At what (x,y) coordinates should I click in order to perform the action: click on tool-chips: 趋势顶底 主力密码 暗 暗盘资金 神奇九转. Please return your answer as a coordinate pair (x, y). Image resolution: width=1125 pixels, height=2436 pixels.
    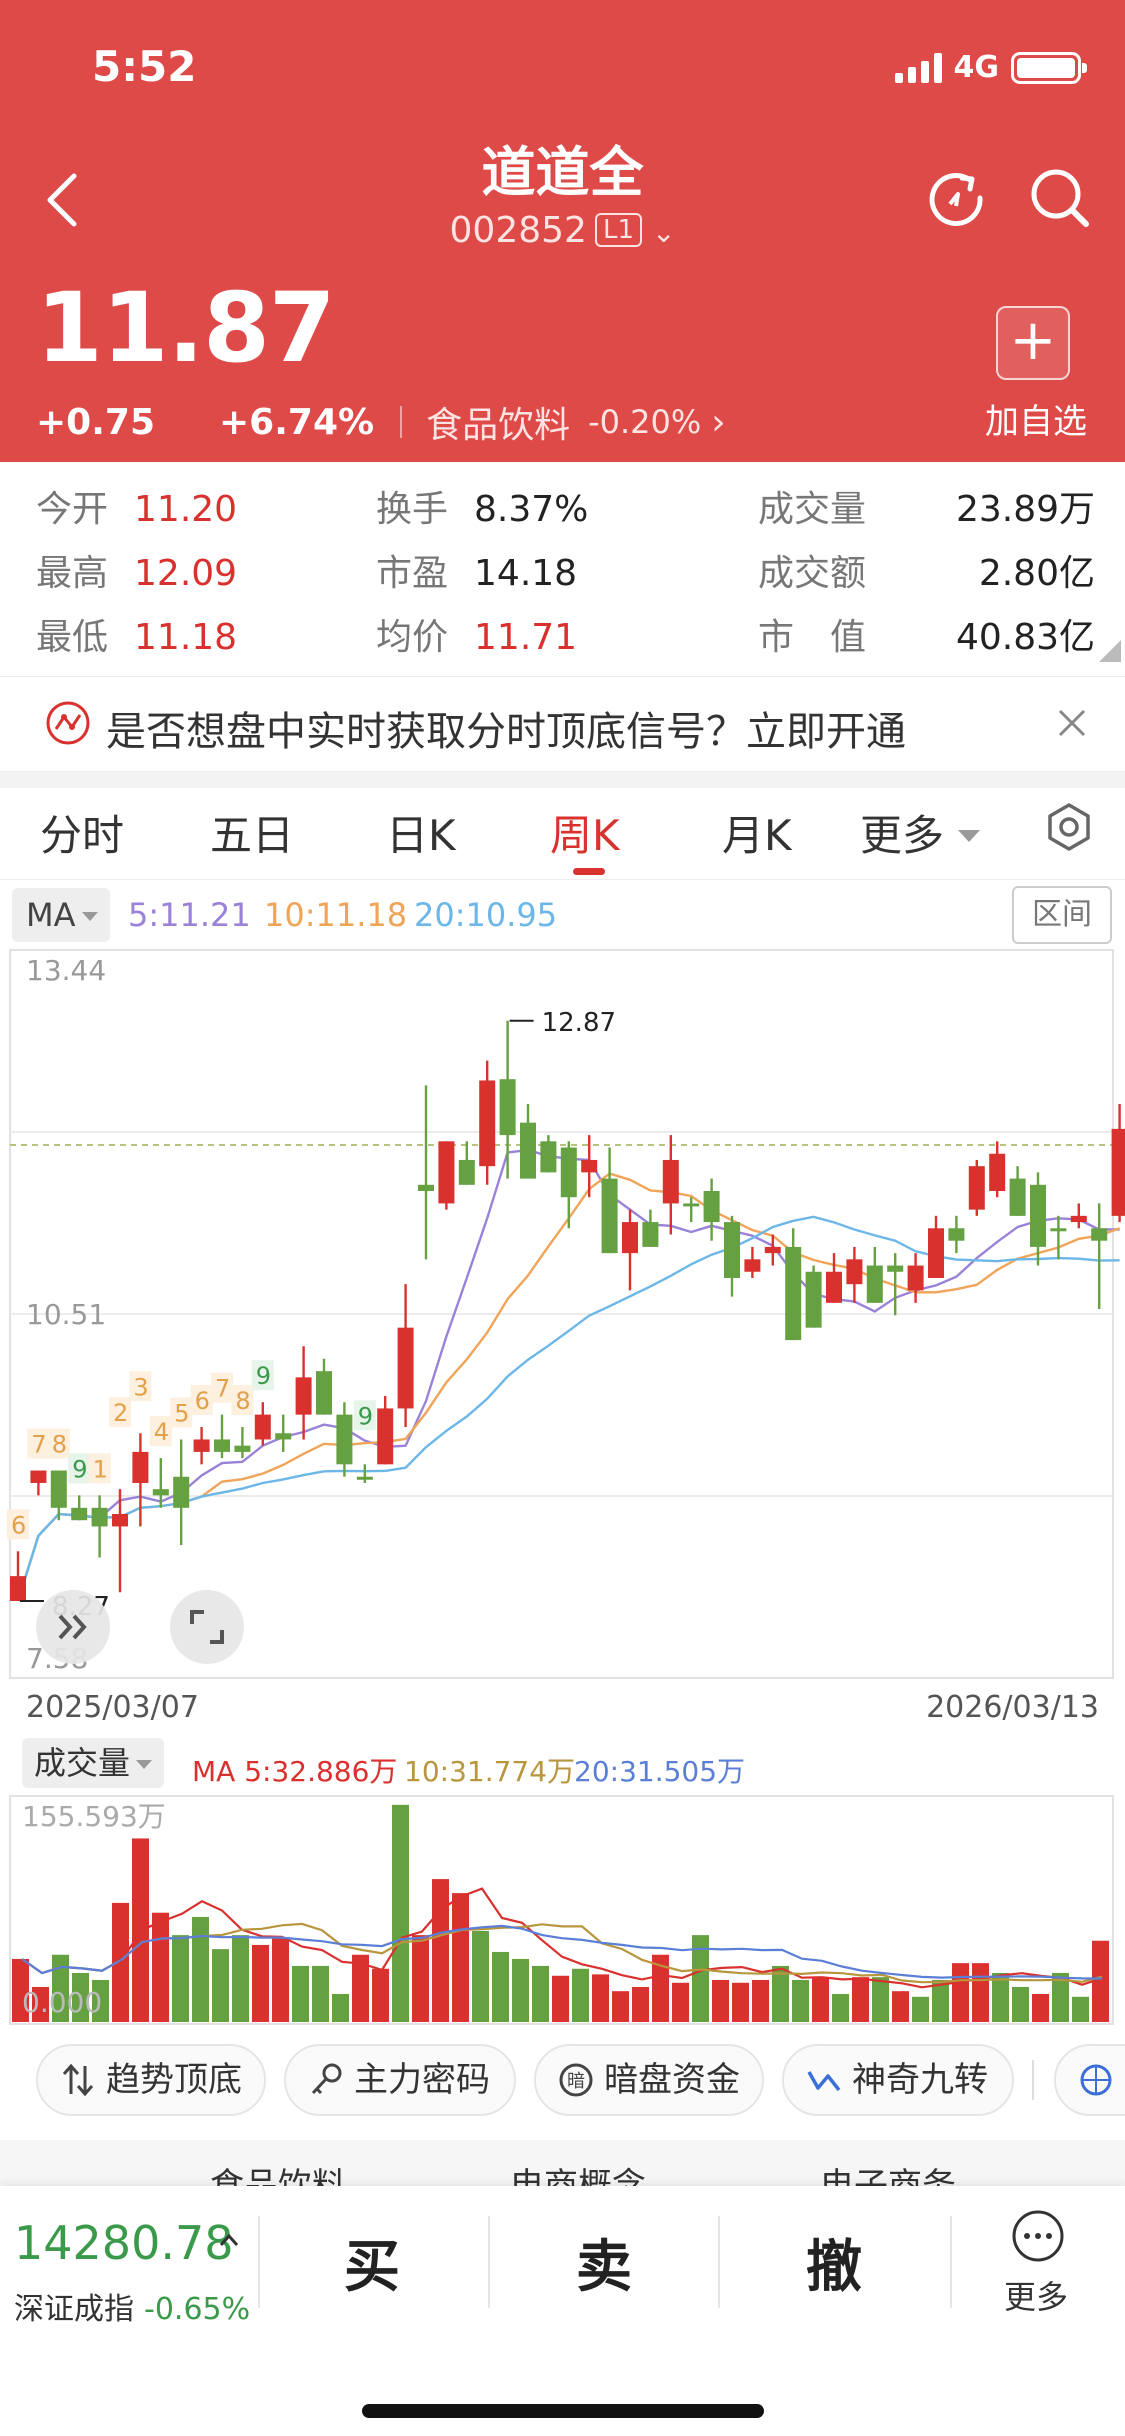
    Looking at the image, I should click on (562, 2080).